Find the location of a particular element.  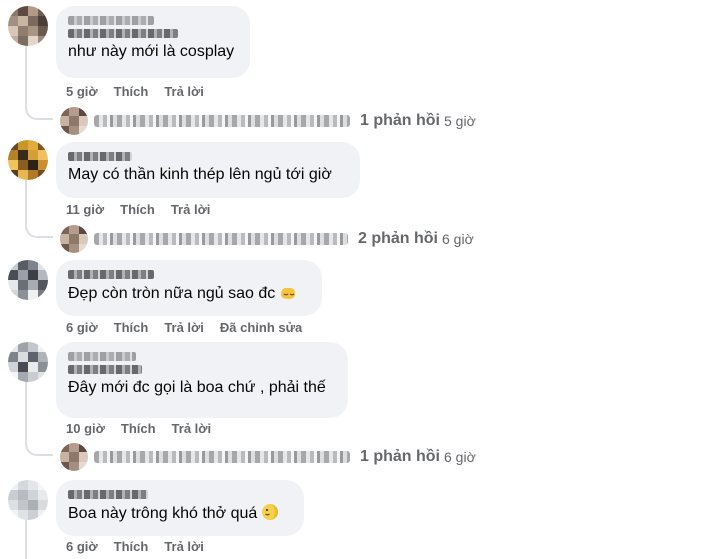

comment-bubble: Đẹp còn tròn nữa ngủ sao đc is located at coordinates (189, 288).